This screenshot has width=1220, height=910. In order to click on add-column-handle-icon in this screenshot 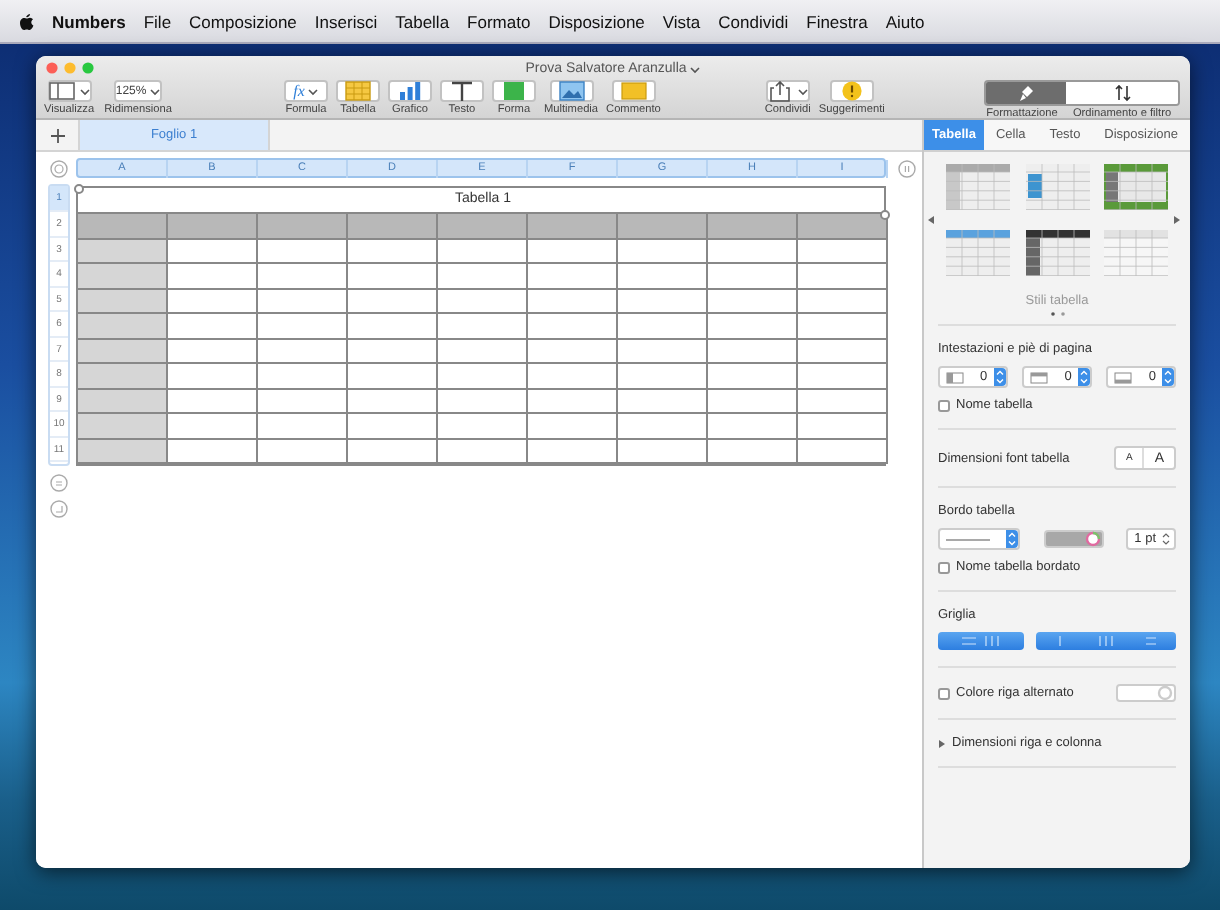, I will do `click(906, 168)`.